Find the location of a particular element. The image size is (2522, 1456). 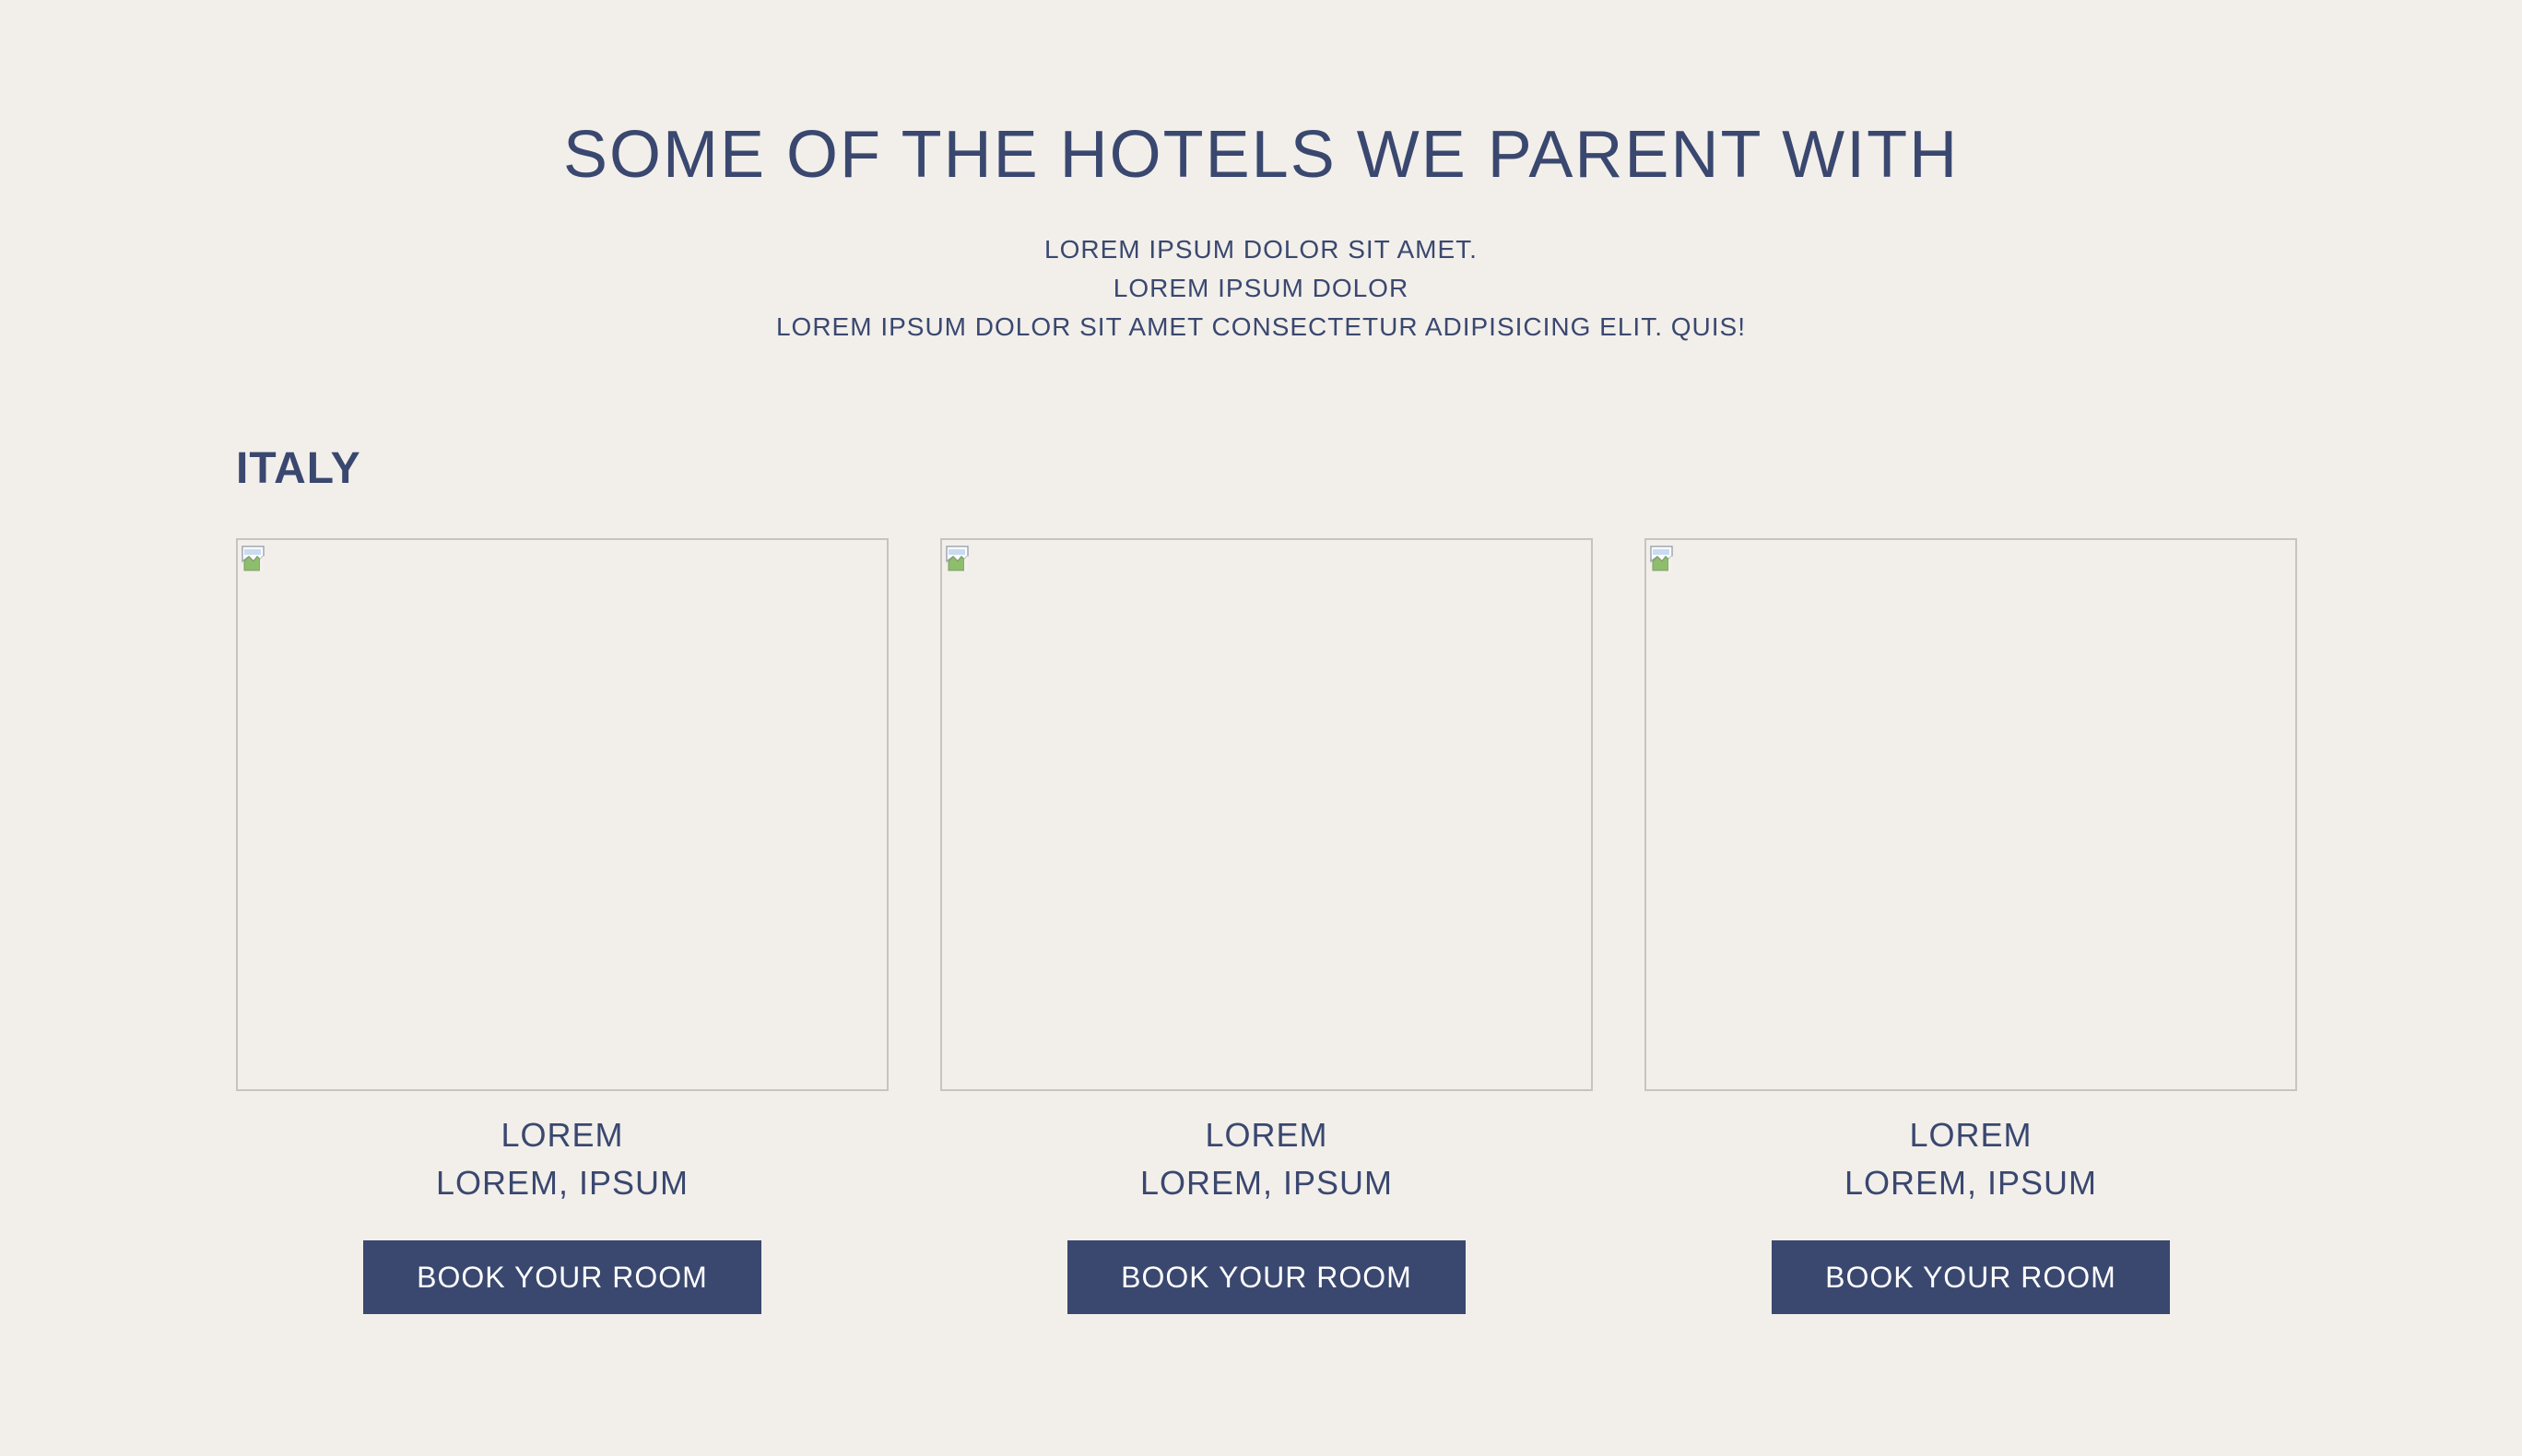

page-title: SOME OF THE HOTELS WE PARENT WITH is located at coordinates (1261, 155).